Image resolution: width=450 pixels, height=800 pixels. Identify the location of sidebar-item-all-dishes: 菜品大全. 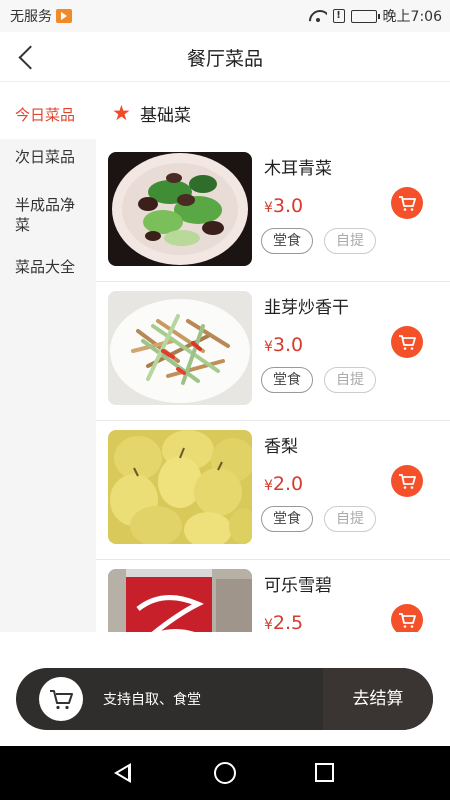
(48, 267).